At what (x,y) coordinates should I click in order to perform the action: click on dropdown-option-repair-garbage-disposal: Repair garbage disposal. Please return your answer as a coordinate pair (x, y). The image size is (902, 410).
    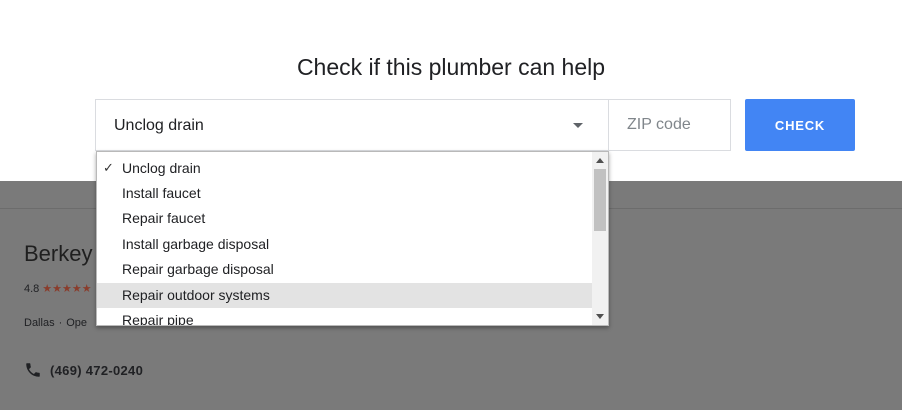
    Looking at the image, I should click on (345, 269).